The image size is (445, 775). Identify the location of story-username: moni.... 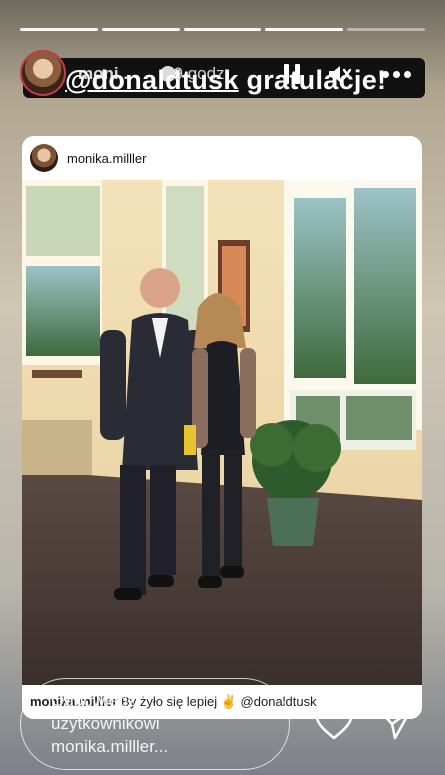
(105, 73).